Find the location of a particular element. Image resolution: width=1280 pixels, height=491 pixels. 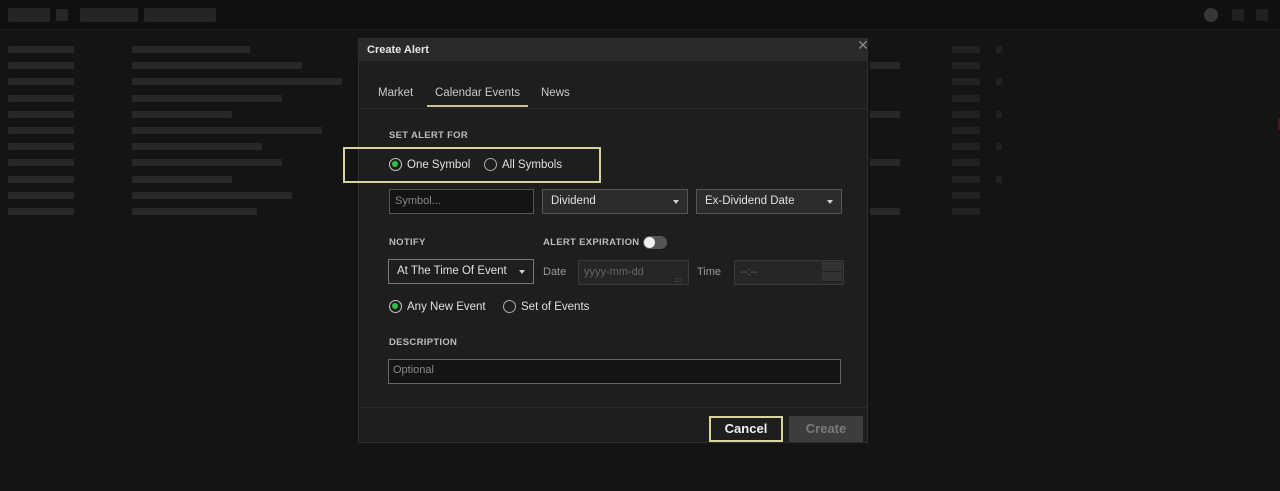

tab-calendar-events: Calendar Events is located at coordinates (478, 96).